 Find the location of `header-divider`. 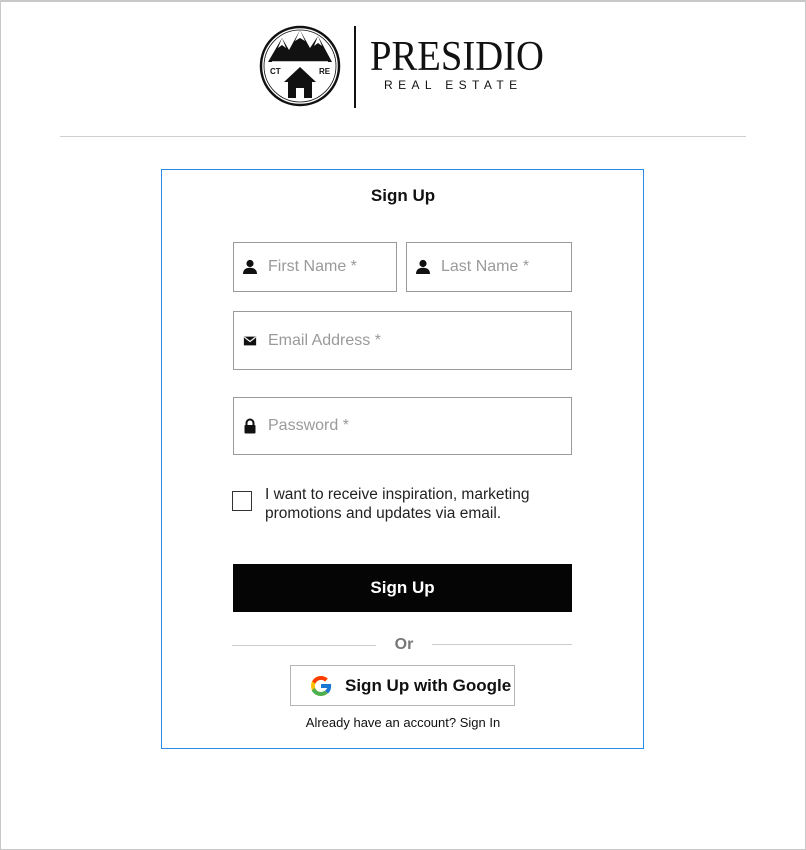

header-divider is located at coordinates (403, 136).